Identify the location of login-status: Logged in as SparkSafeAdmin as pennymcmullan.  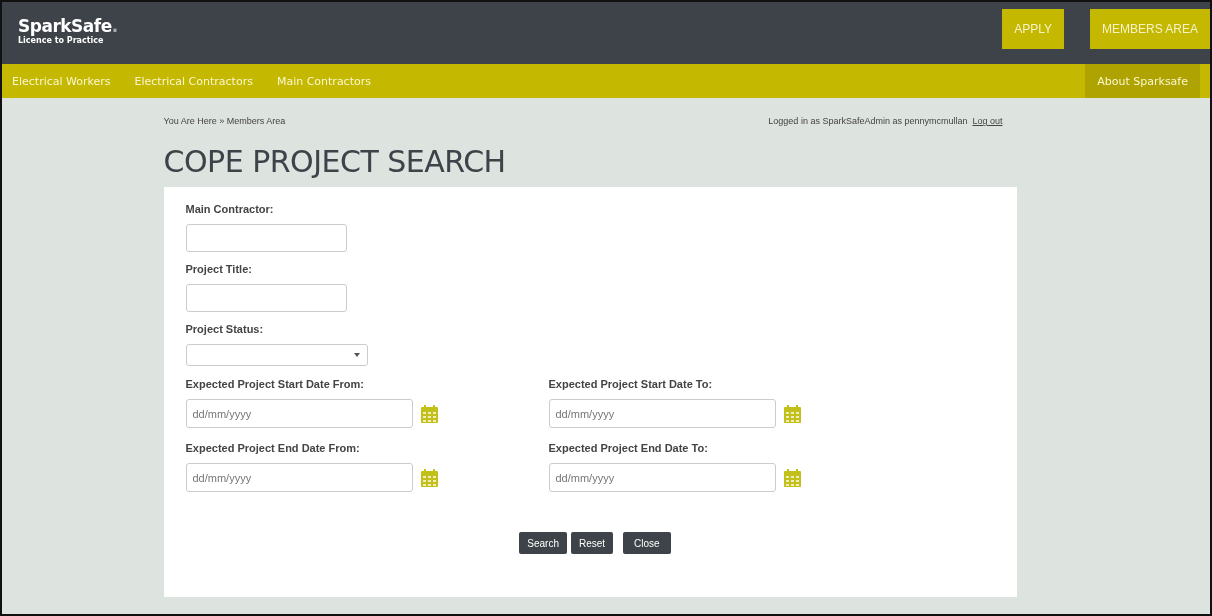
(868, 121).